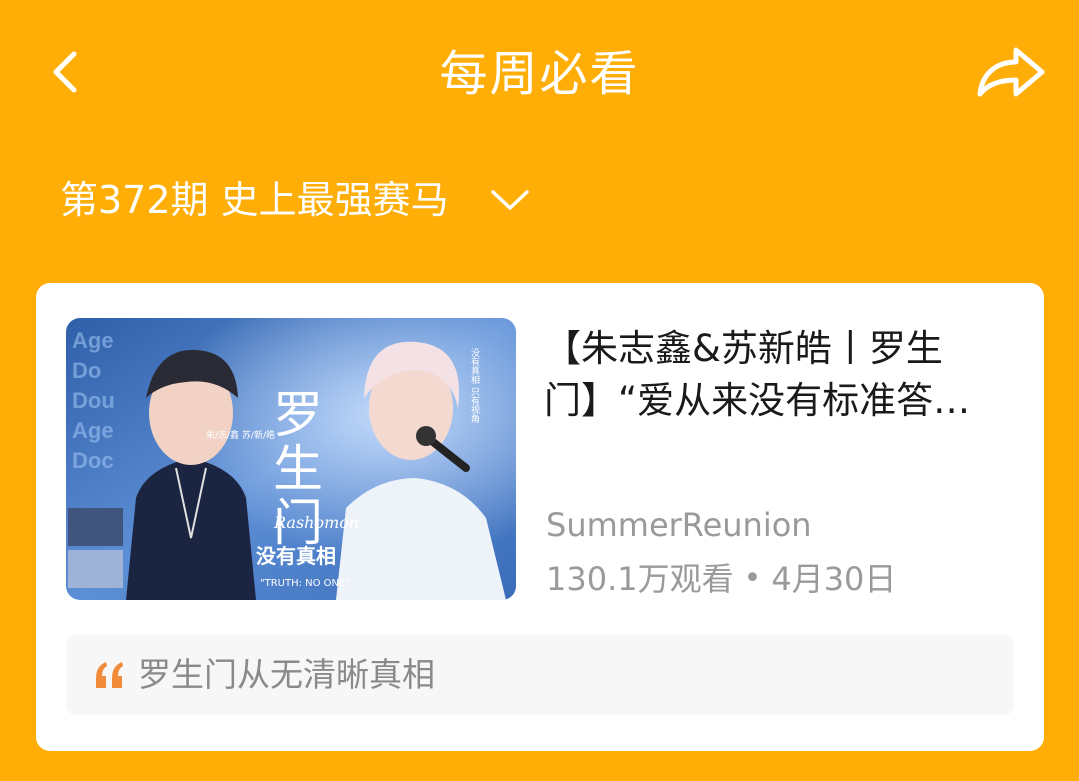 This screenshot has height=781, width=1079. I want to click on share-arrow-icon, so click(1011, 72).